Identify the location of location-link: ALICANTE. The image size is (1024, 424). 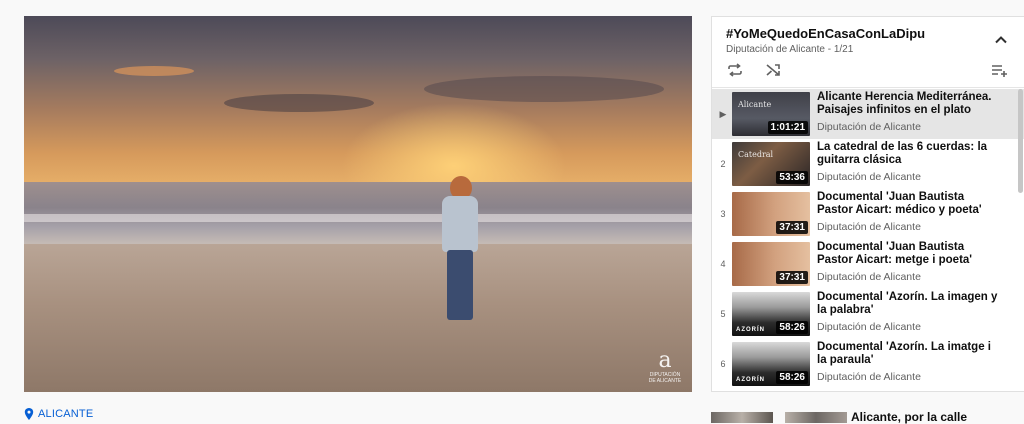
(58, 414).